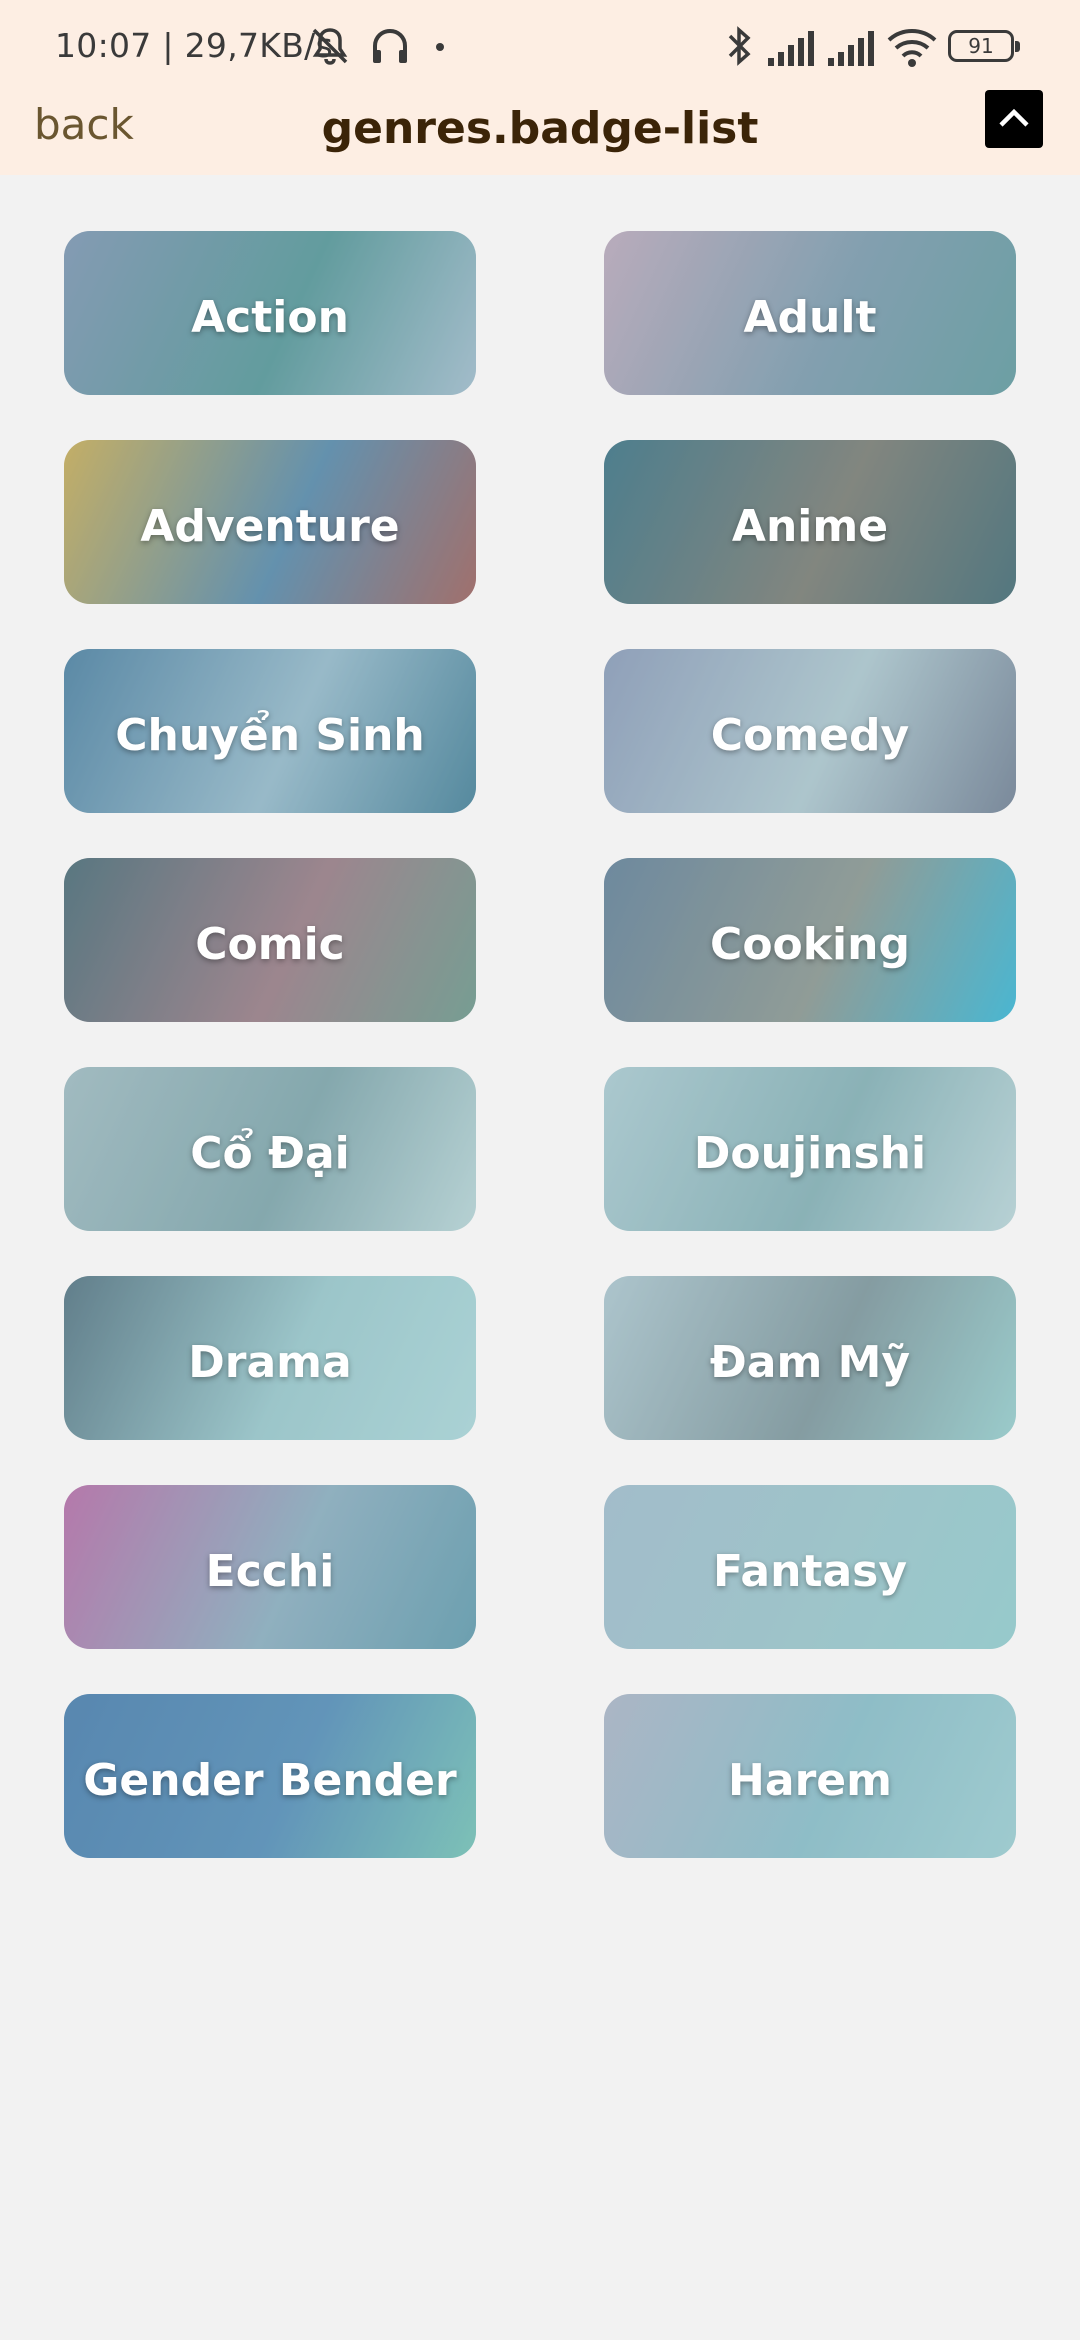 The height and width of the screenshot is (2340, 1080). I want to click on genre-badge: Cổ Đại, so click(270, 1149).